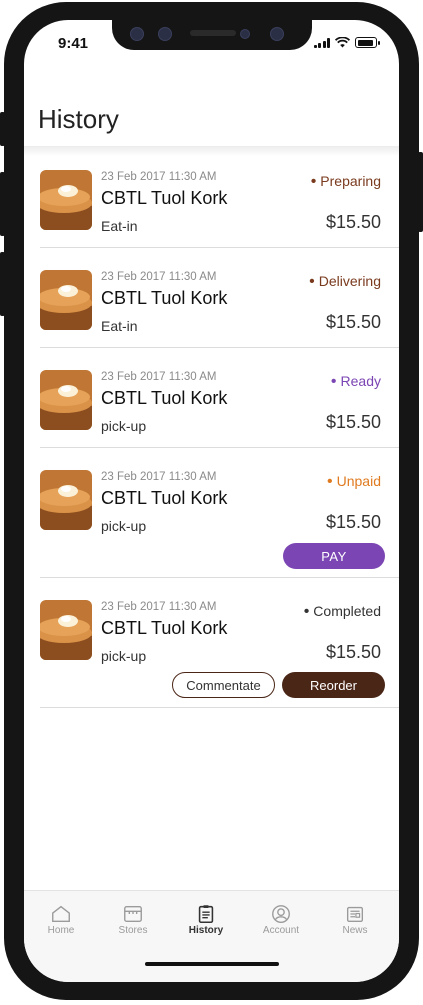 The height and width of the screenshot is (1005, 423). What do you see at coordinates (347, 611) in the screenshot?
I see `status-label: Completed` at bounding box center [347, 611].